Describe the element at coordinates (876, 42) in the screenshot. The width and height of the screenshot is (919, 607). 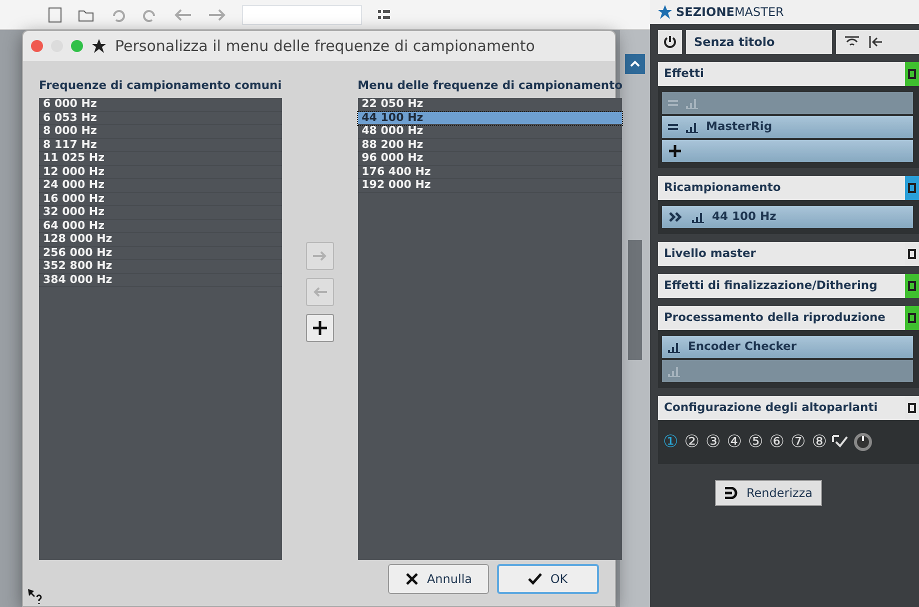
I see `import-icon` at that location.